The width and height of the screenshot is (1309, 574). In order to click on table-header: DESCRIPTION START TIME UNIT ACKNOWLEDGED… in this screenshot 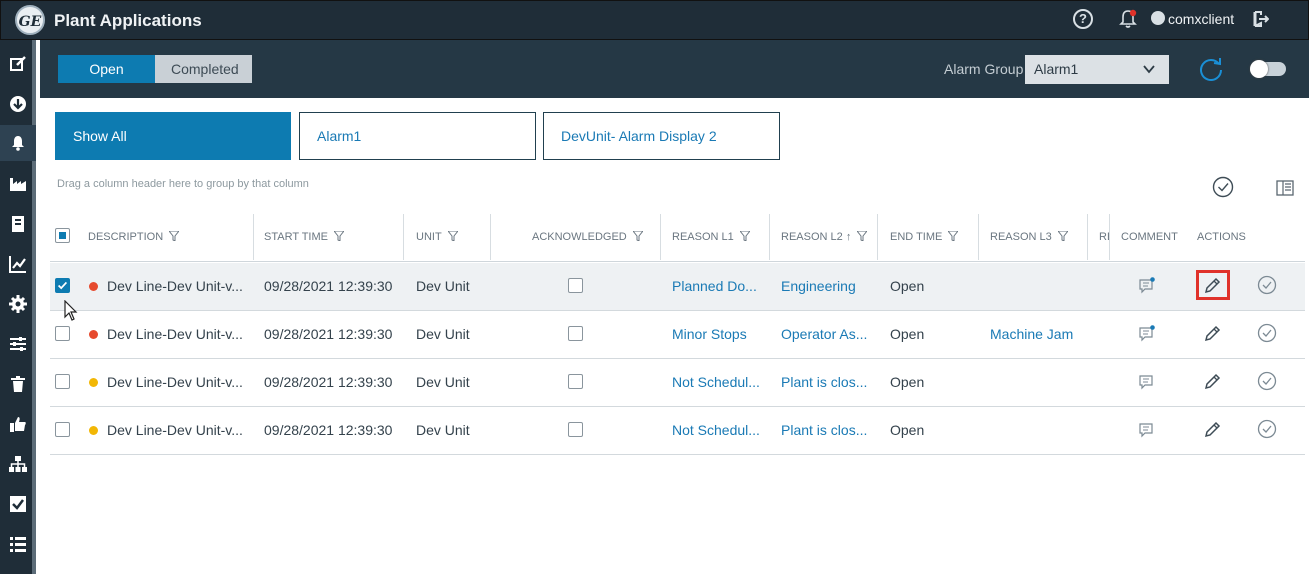, I will do `click(677, 237)`.